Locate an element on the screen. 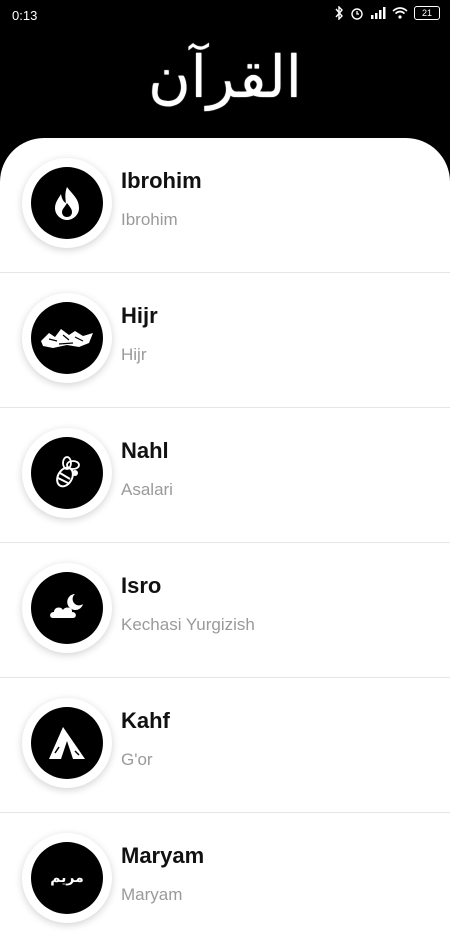 This screenshot has height=938, width=450. status-icons: 21 is located at coordinates (387, 13).